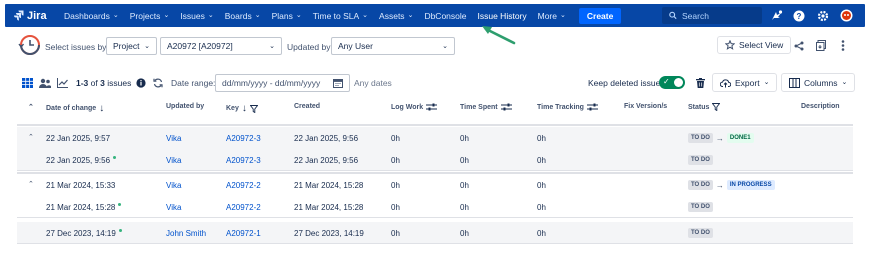 The height and width of the screenshot is (262, 871). What do you see at coordinates (822, 15) in the screenshot?
I see `settings-icon` at bounding box center [822, 15].